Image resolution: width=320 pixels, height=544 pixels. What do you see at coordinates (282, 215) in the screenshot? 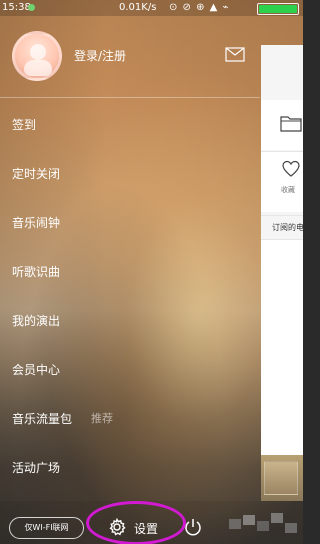
I see `row-divider` at bounding box center [282, 215].